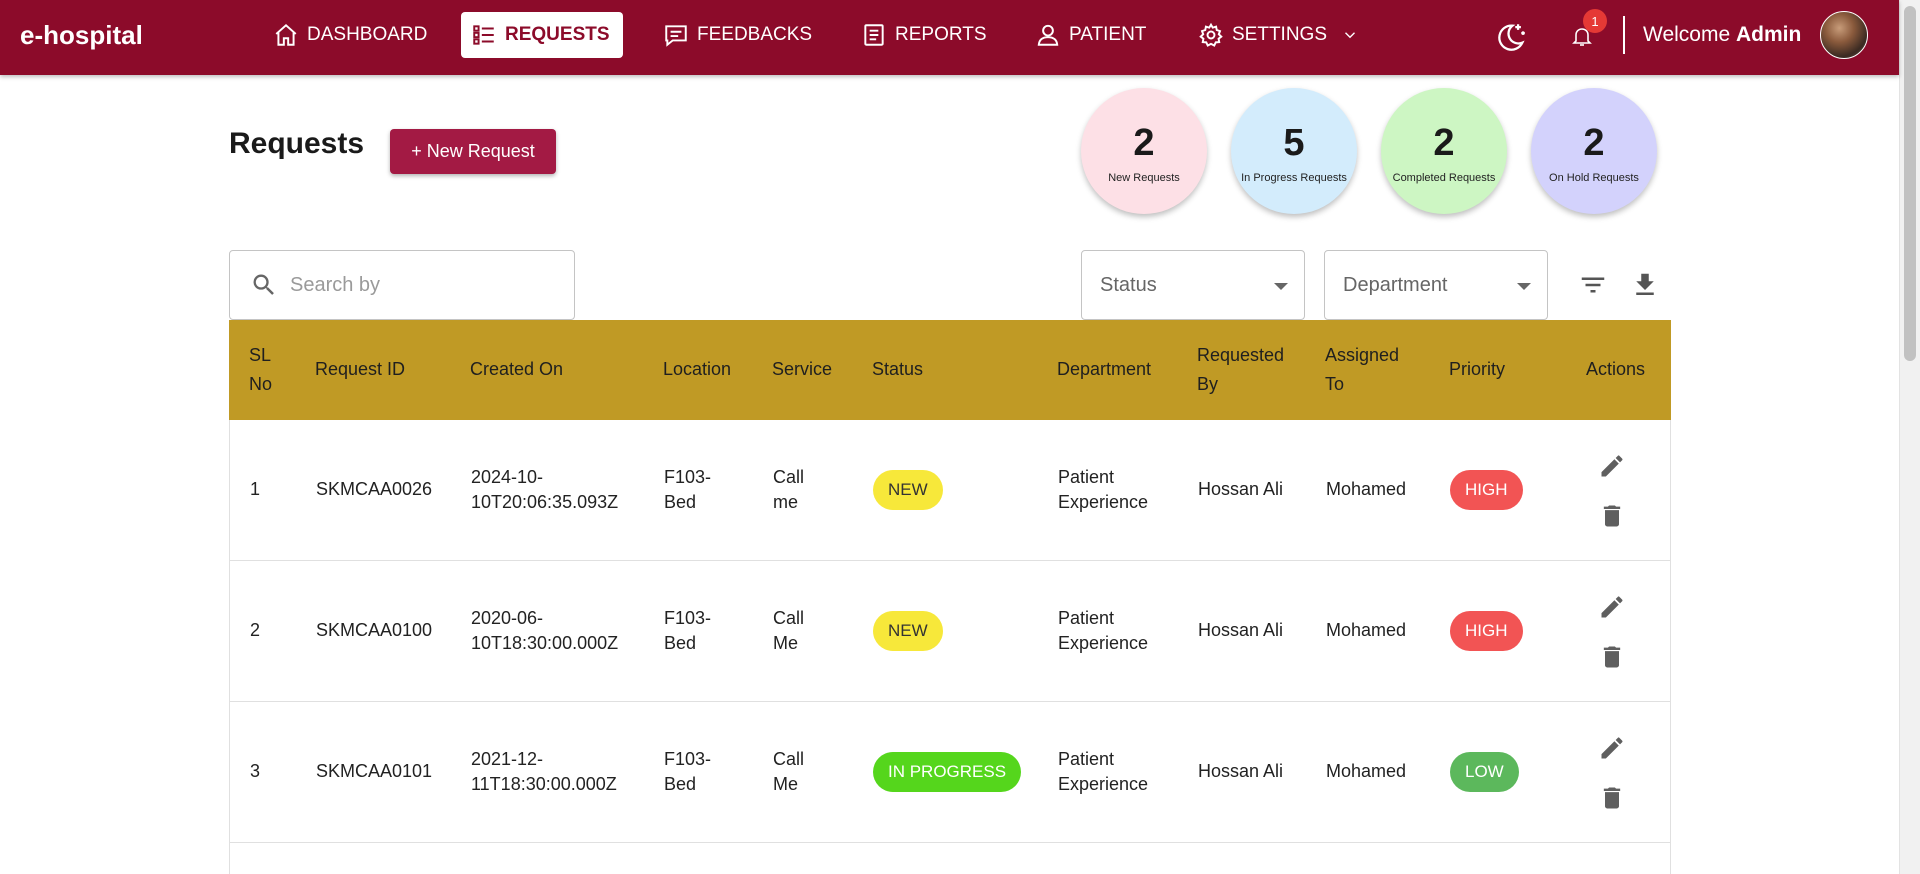 Image resolution: width=1920 pixels, height=874 pixels. Describe the element at coordinates (360, 369) in the screenshot. I see `column-header: Request ID` at that location.